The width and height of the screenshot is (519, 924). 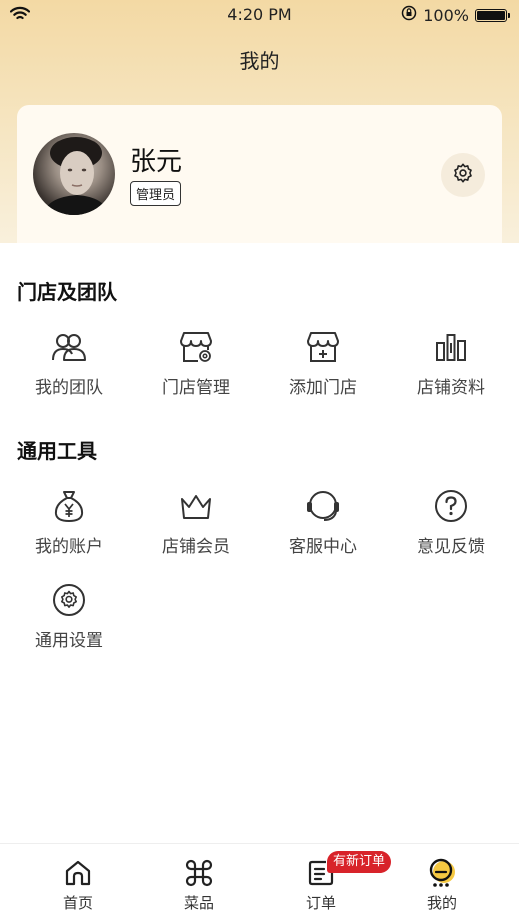 What do you see at coordinates (198, 903) in the screenshot?
I see `tab-label: 菜品` at bounding box center [198, 903].